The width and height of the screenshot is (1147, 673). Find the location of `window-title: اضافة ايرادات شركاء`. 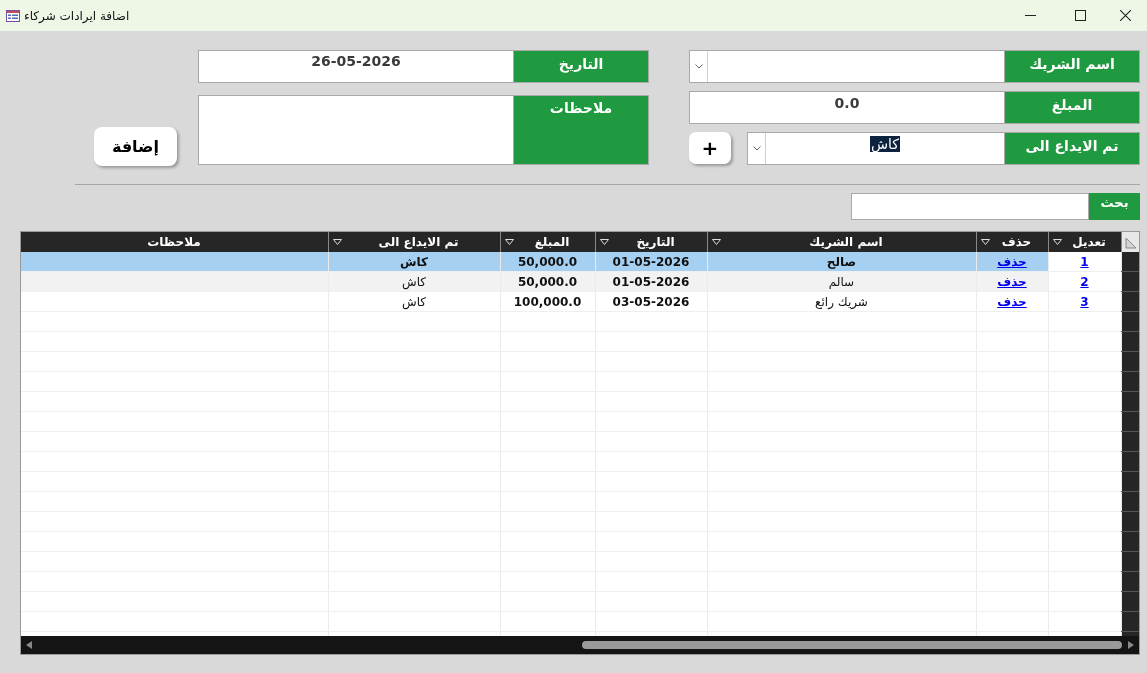

window-title: اضافة ايرادات شركاء is located at coordinates (77, 15).